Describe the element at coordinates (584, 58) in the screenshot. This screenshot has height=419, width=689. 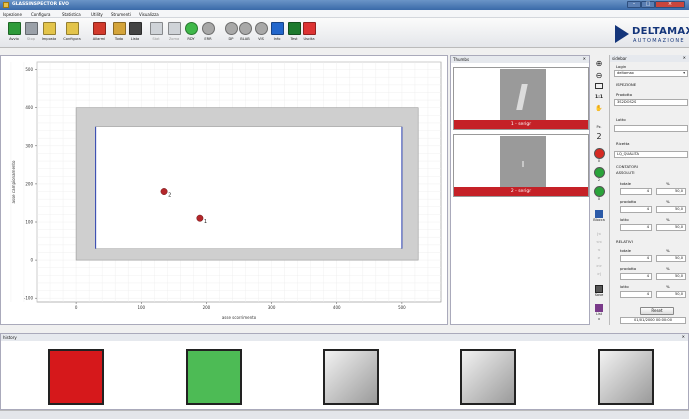
I see `thumbs-close-icon: ✕` at that location.